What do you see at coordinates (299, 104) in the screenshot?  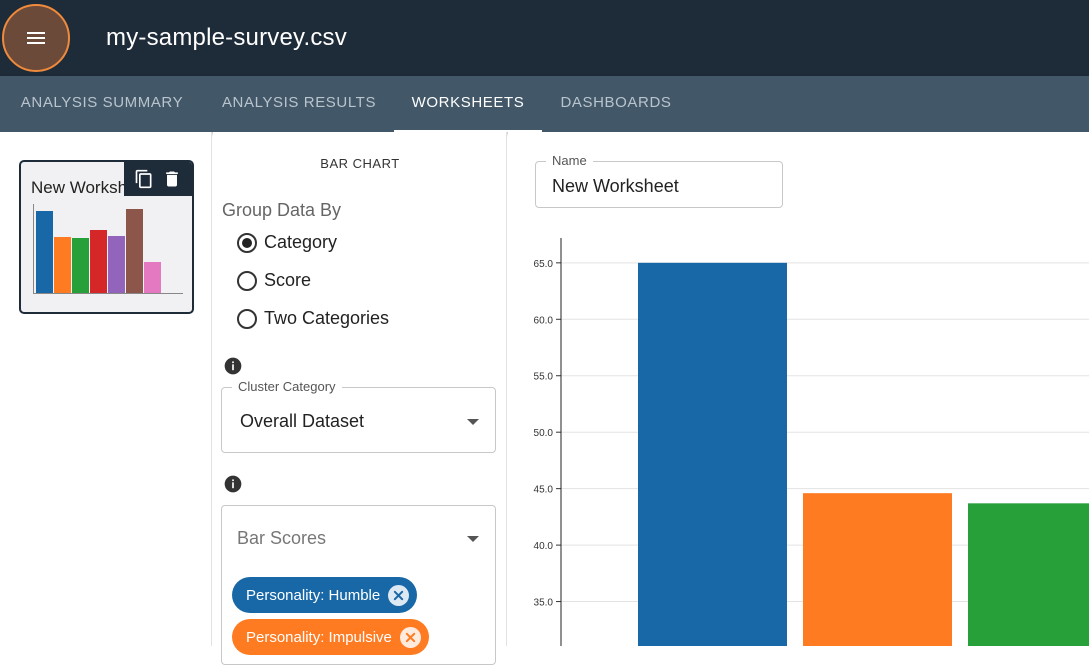 I see `tab-analysis-results: ANALYSIS RESULTS` at bounding box center [299, 104].